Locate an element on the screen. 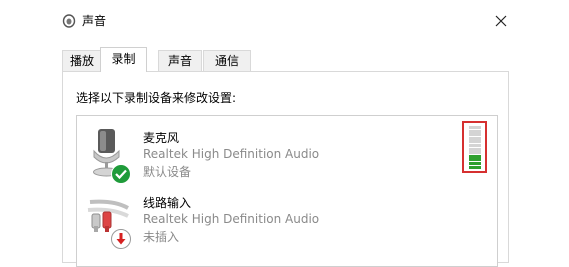 The width and height of the screenshot is (569, 267). tab-strip: 播放 录制 声音 通信 is located at coordinates (292, 59).